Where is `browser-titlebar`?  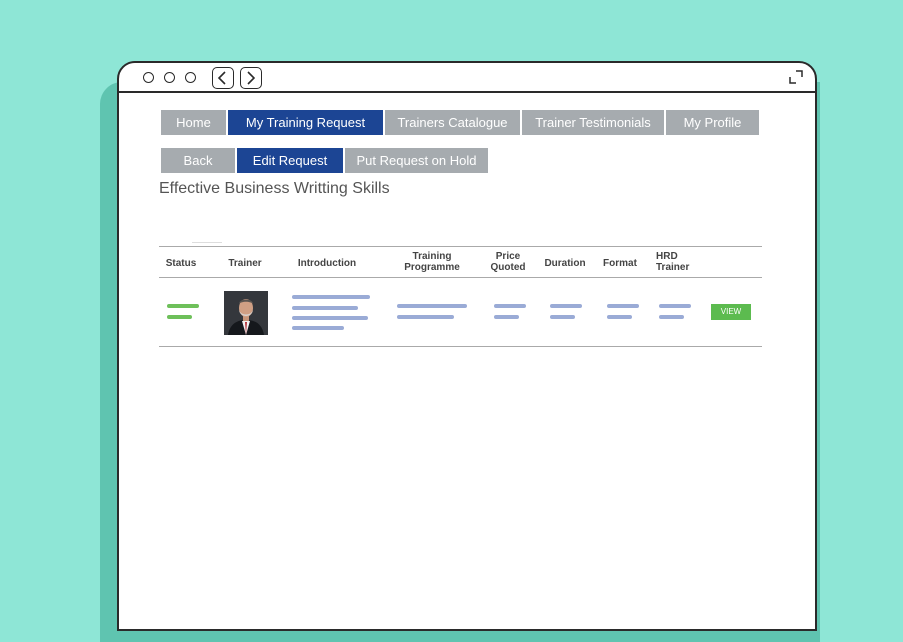 browser-titlebar is located at coordinates (467, 78).